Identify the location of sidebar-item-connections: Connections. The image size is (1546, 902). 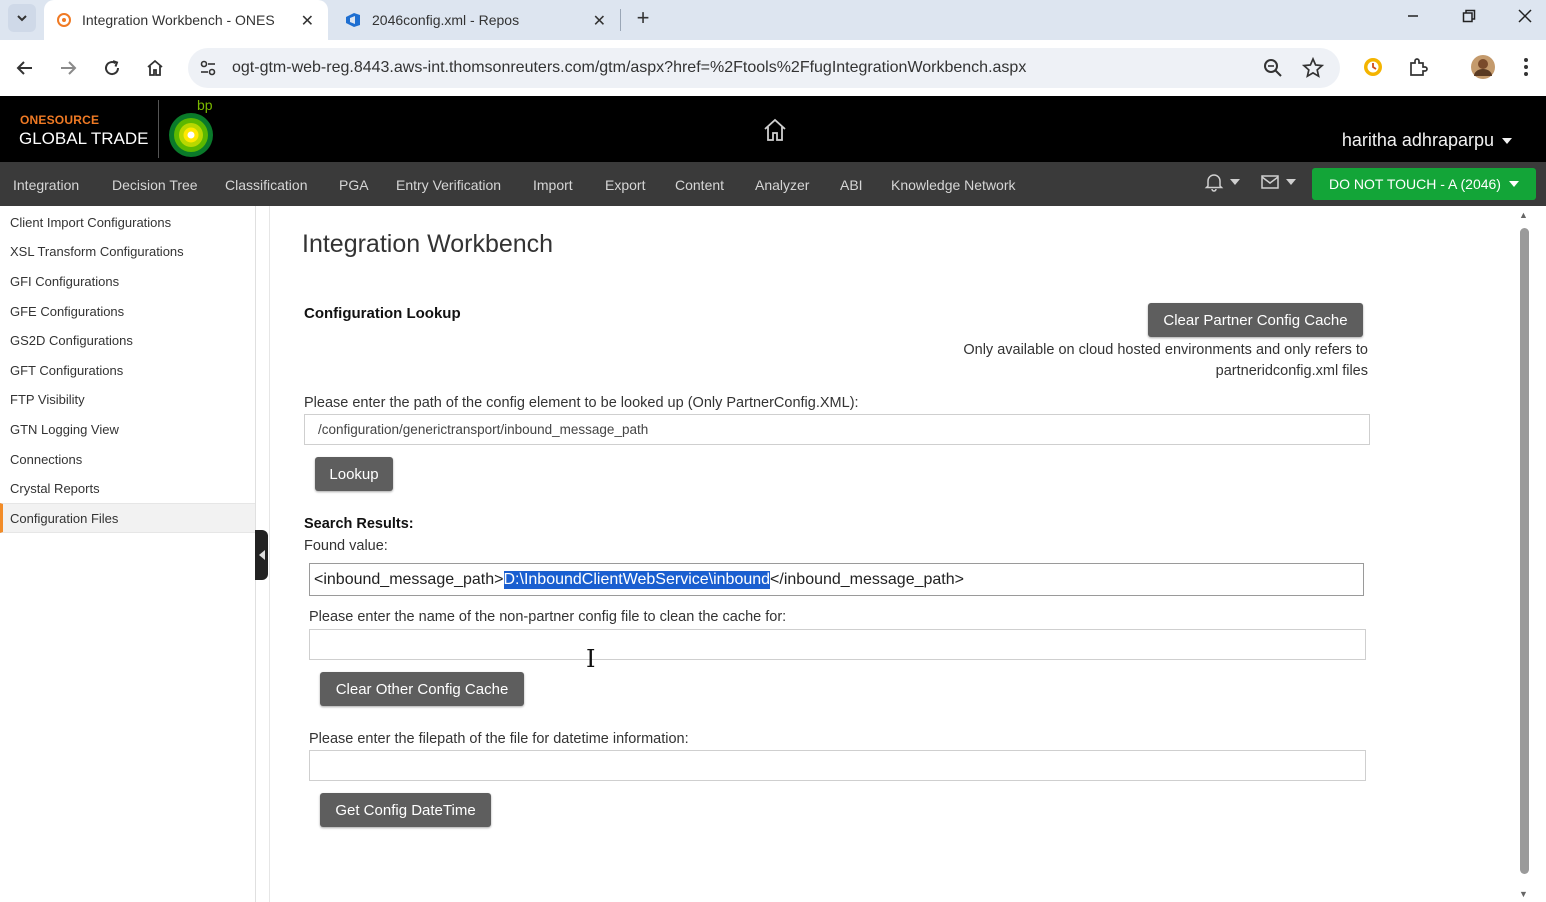
(127, 459).